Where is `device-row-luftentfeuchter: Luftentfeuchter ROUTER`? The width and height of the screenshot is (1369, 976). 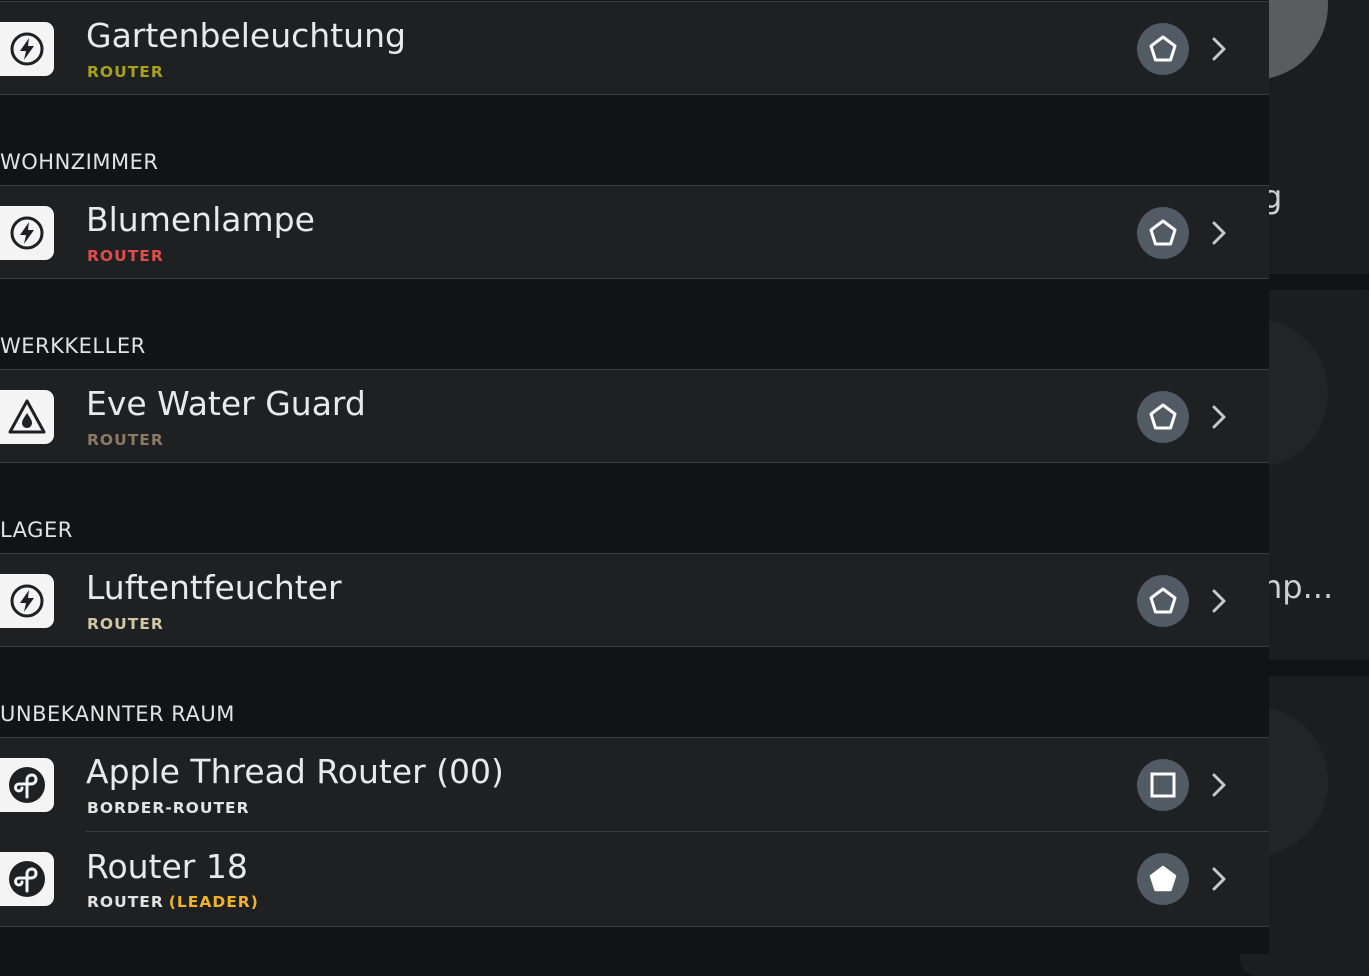
device-row-luftentfeuchter: Luftentfeuchter ROUTER is located at coordinates (634, 600).